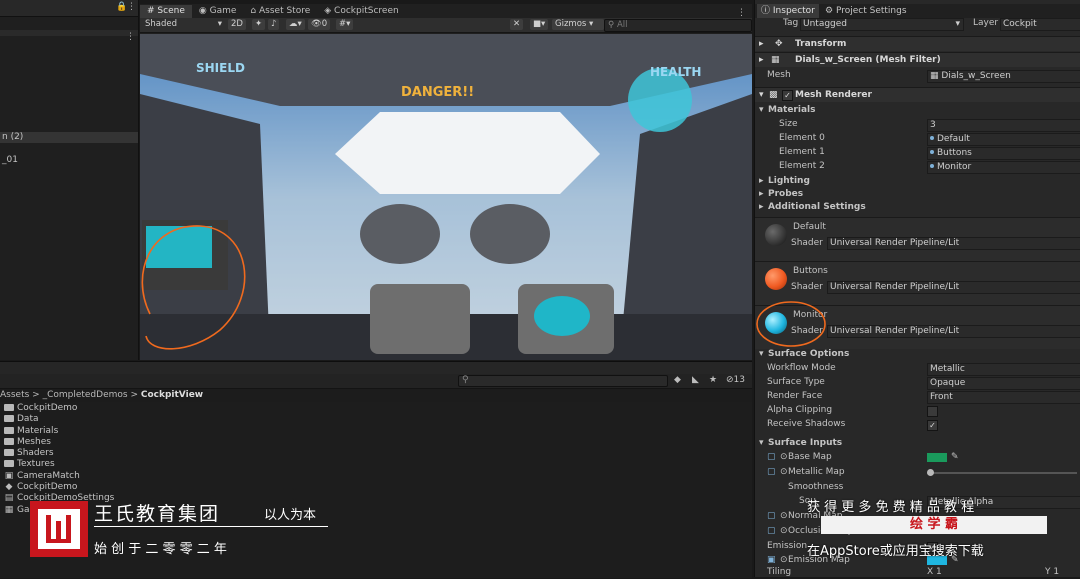 This screenshot has height=579, width=1080. Describe the element at coordinates (1003, 76) in the screenshot. I see `mesh-field: ▦ Dials_w_Screen` at that location.